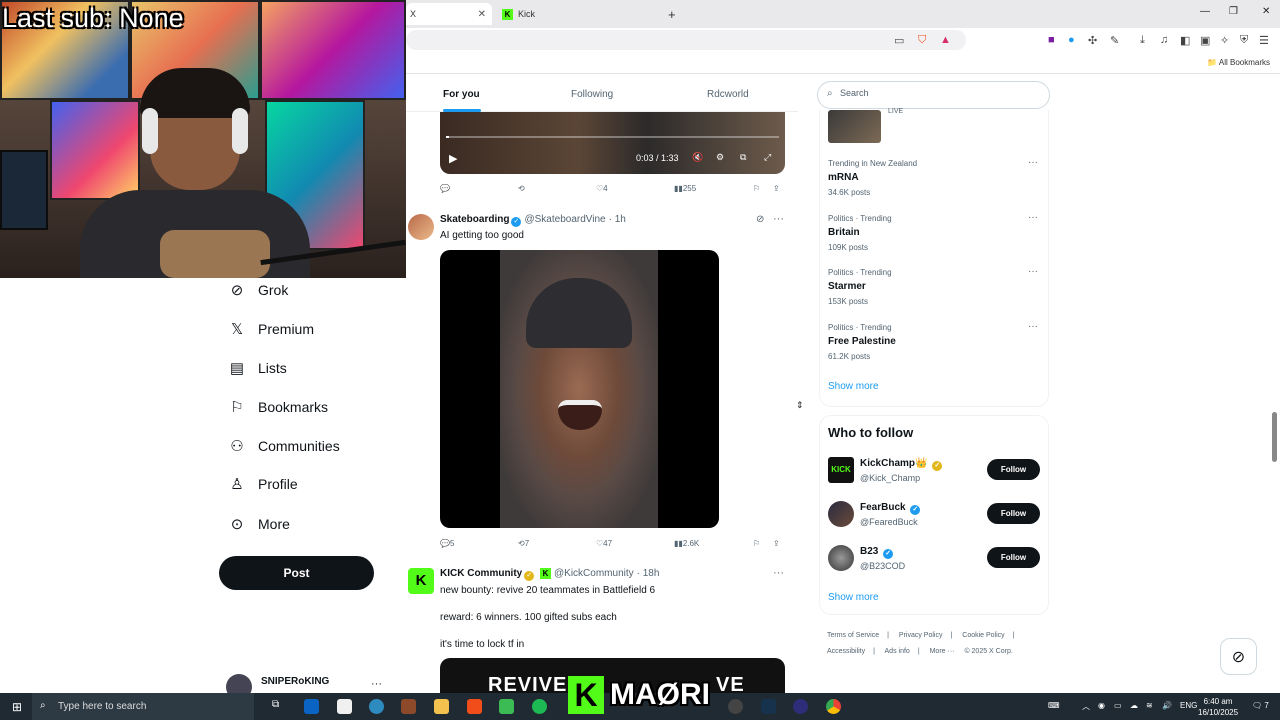 This screenshot has width=1280, height=720. I want to click on outlook-icon, so click(311, 706).